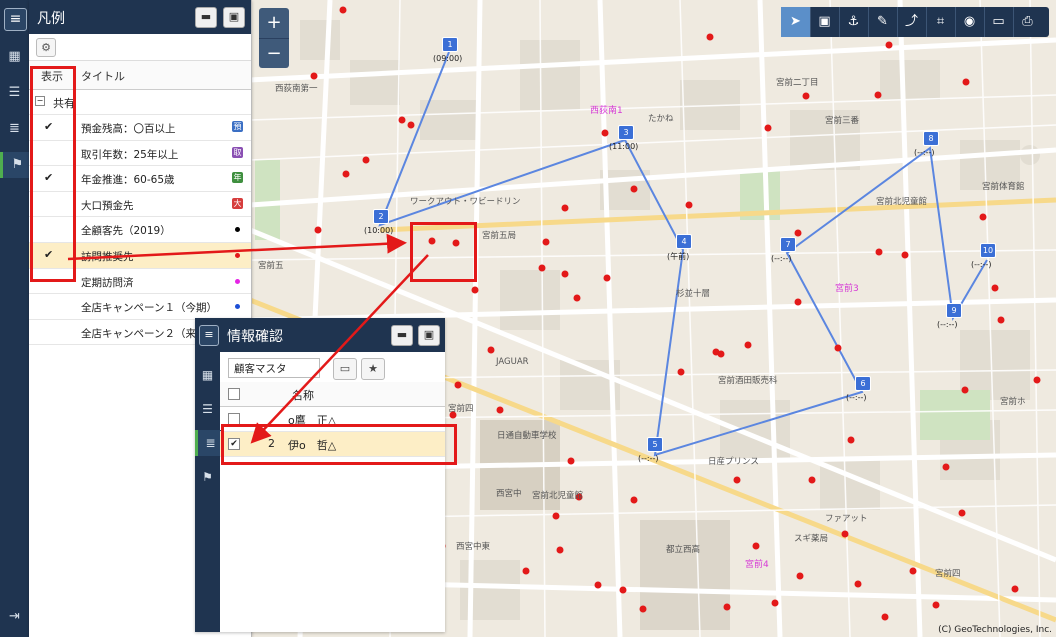 This screenshot has height=637, width=1056. Describe the element at coordinates (209, 492) in the screenshot. I see `info-rail: ▦ ☰ ≣ ⚑` at that location.